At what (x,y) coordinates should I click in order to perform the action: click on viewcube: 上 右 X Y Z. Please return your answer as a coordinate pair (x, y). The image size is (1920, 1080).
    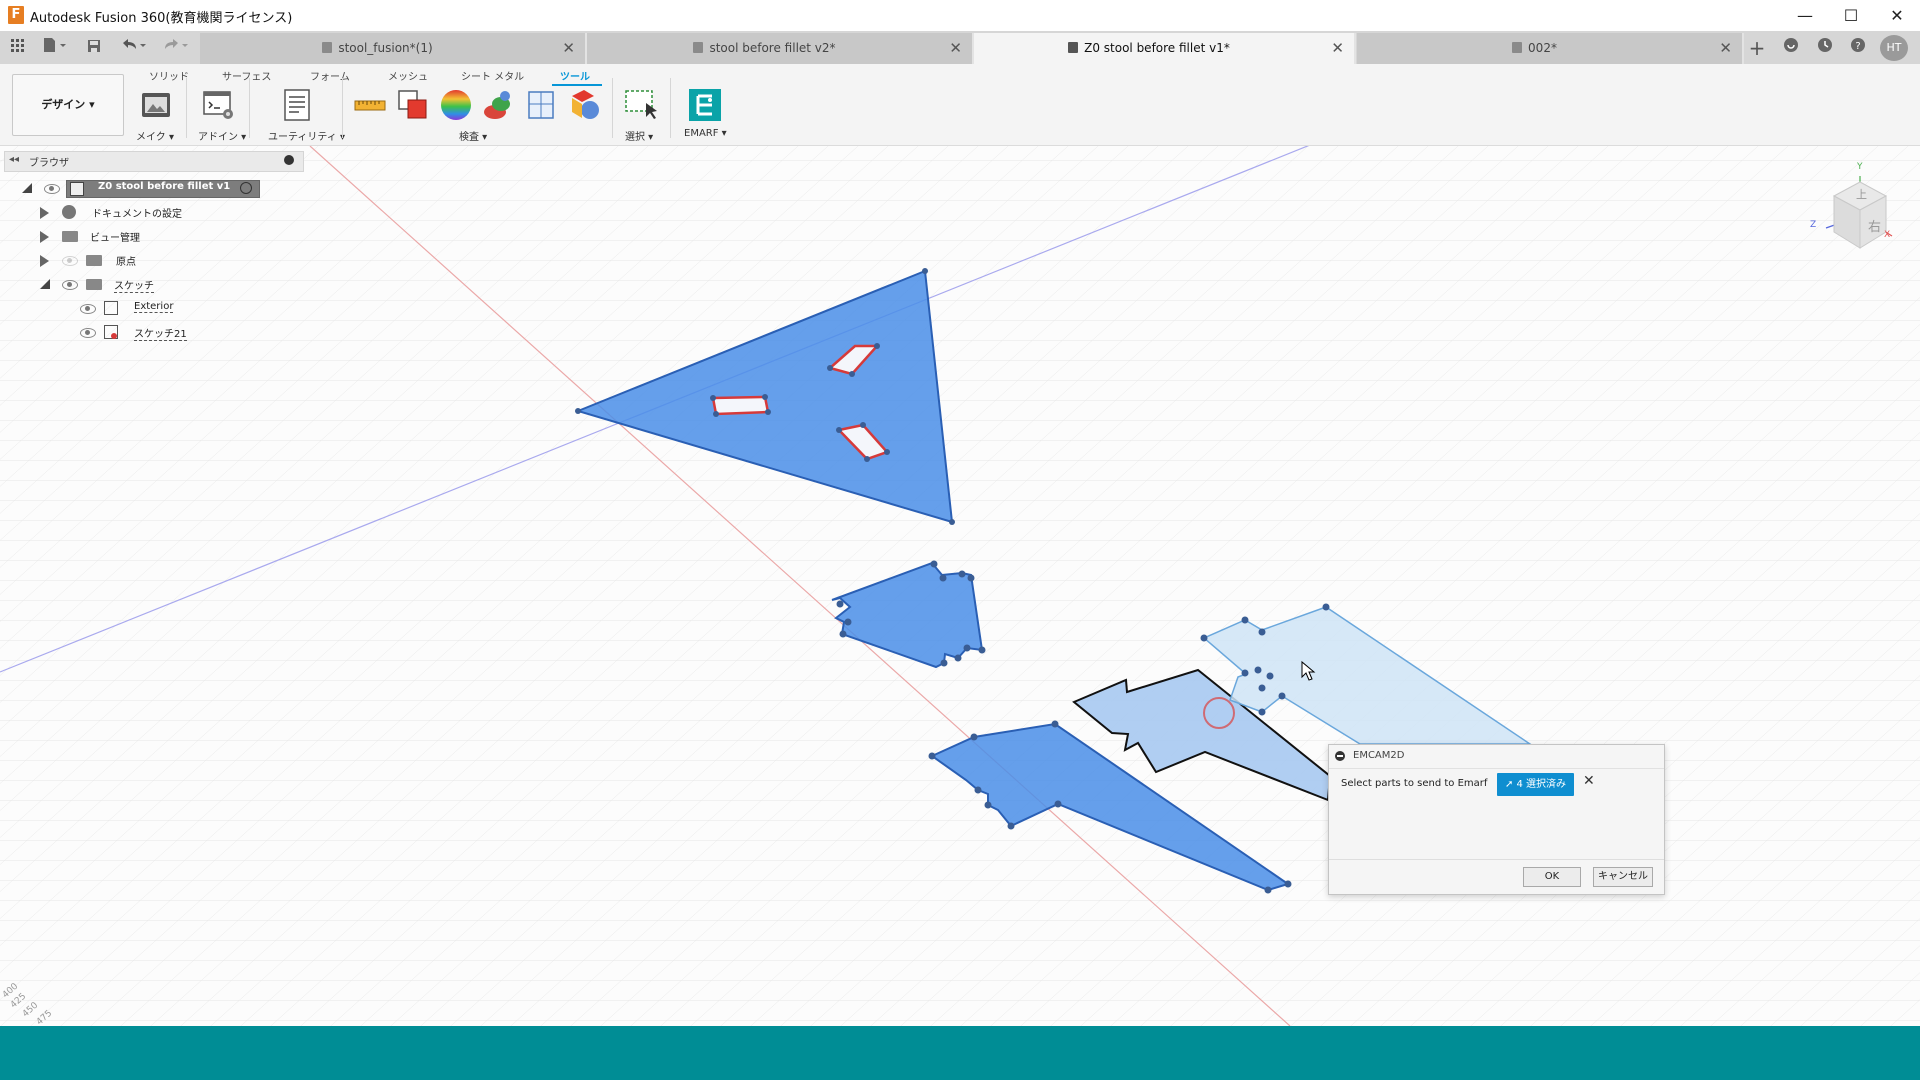
    Looking at the image, I should click on (1852, 208).